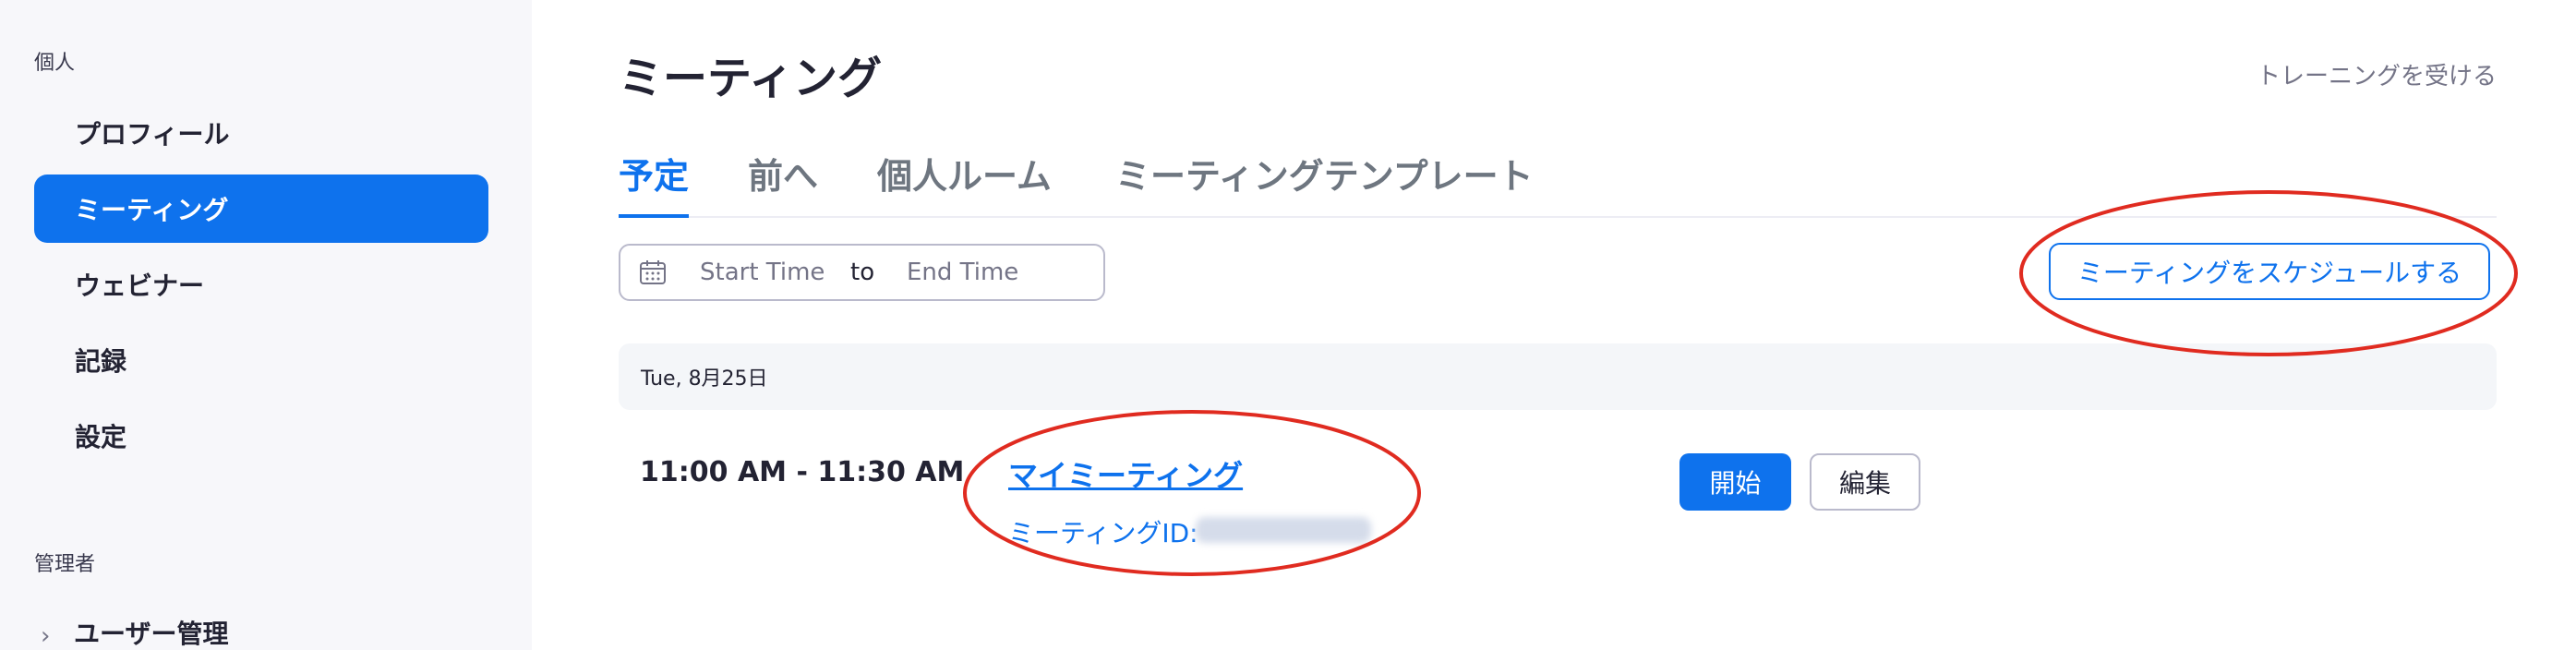 The height and width of the screenshot is (650, 2576). Describe the element at coordinates (704, 379) in the screenshot. I see `date-group-label: Tue, 8月25日` at that location.